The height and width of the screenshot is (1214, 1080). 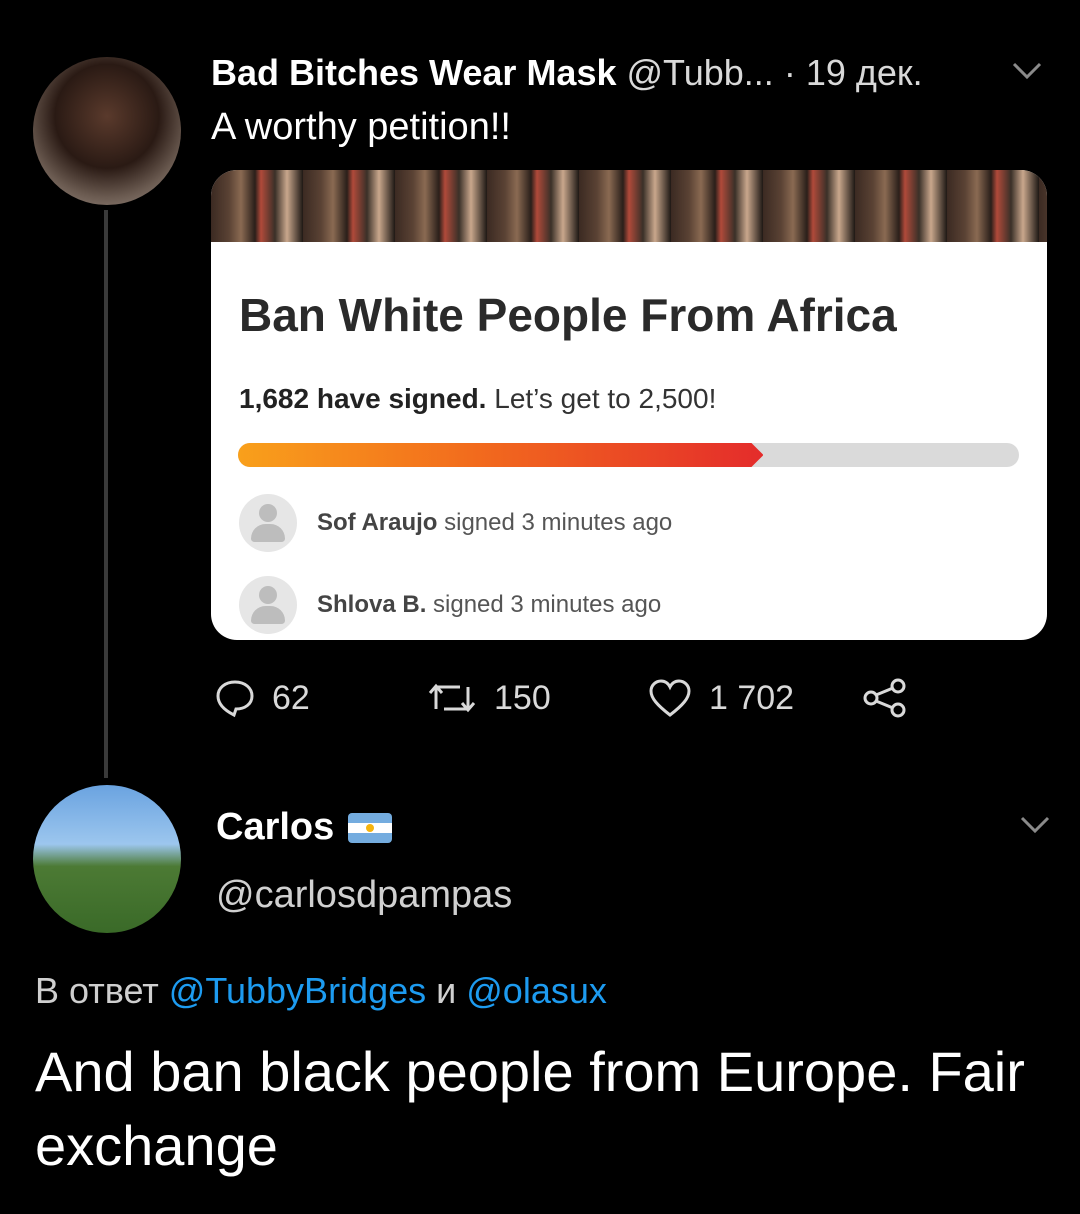 What do you see at coordinates (452, 698) in the screenshot?
I see `retweet-arrows-icon` at bounding box center [452, 698].